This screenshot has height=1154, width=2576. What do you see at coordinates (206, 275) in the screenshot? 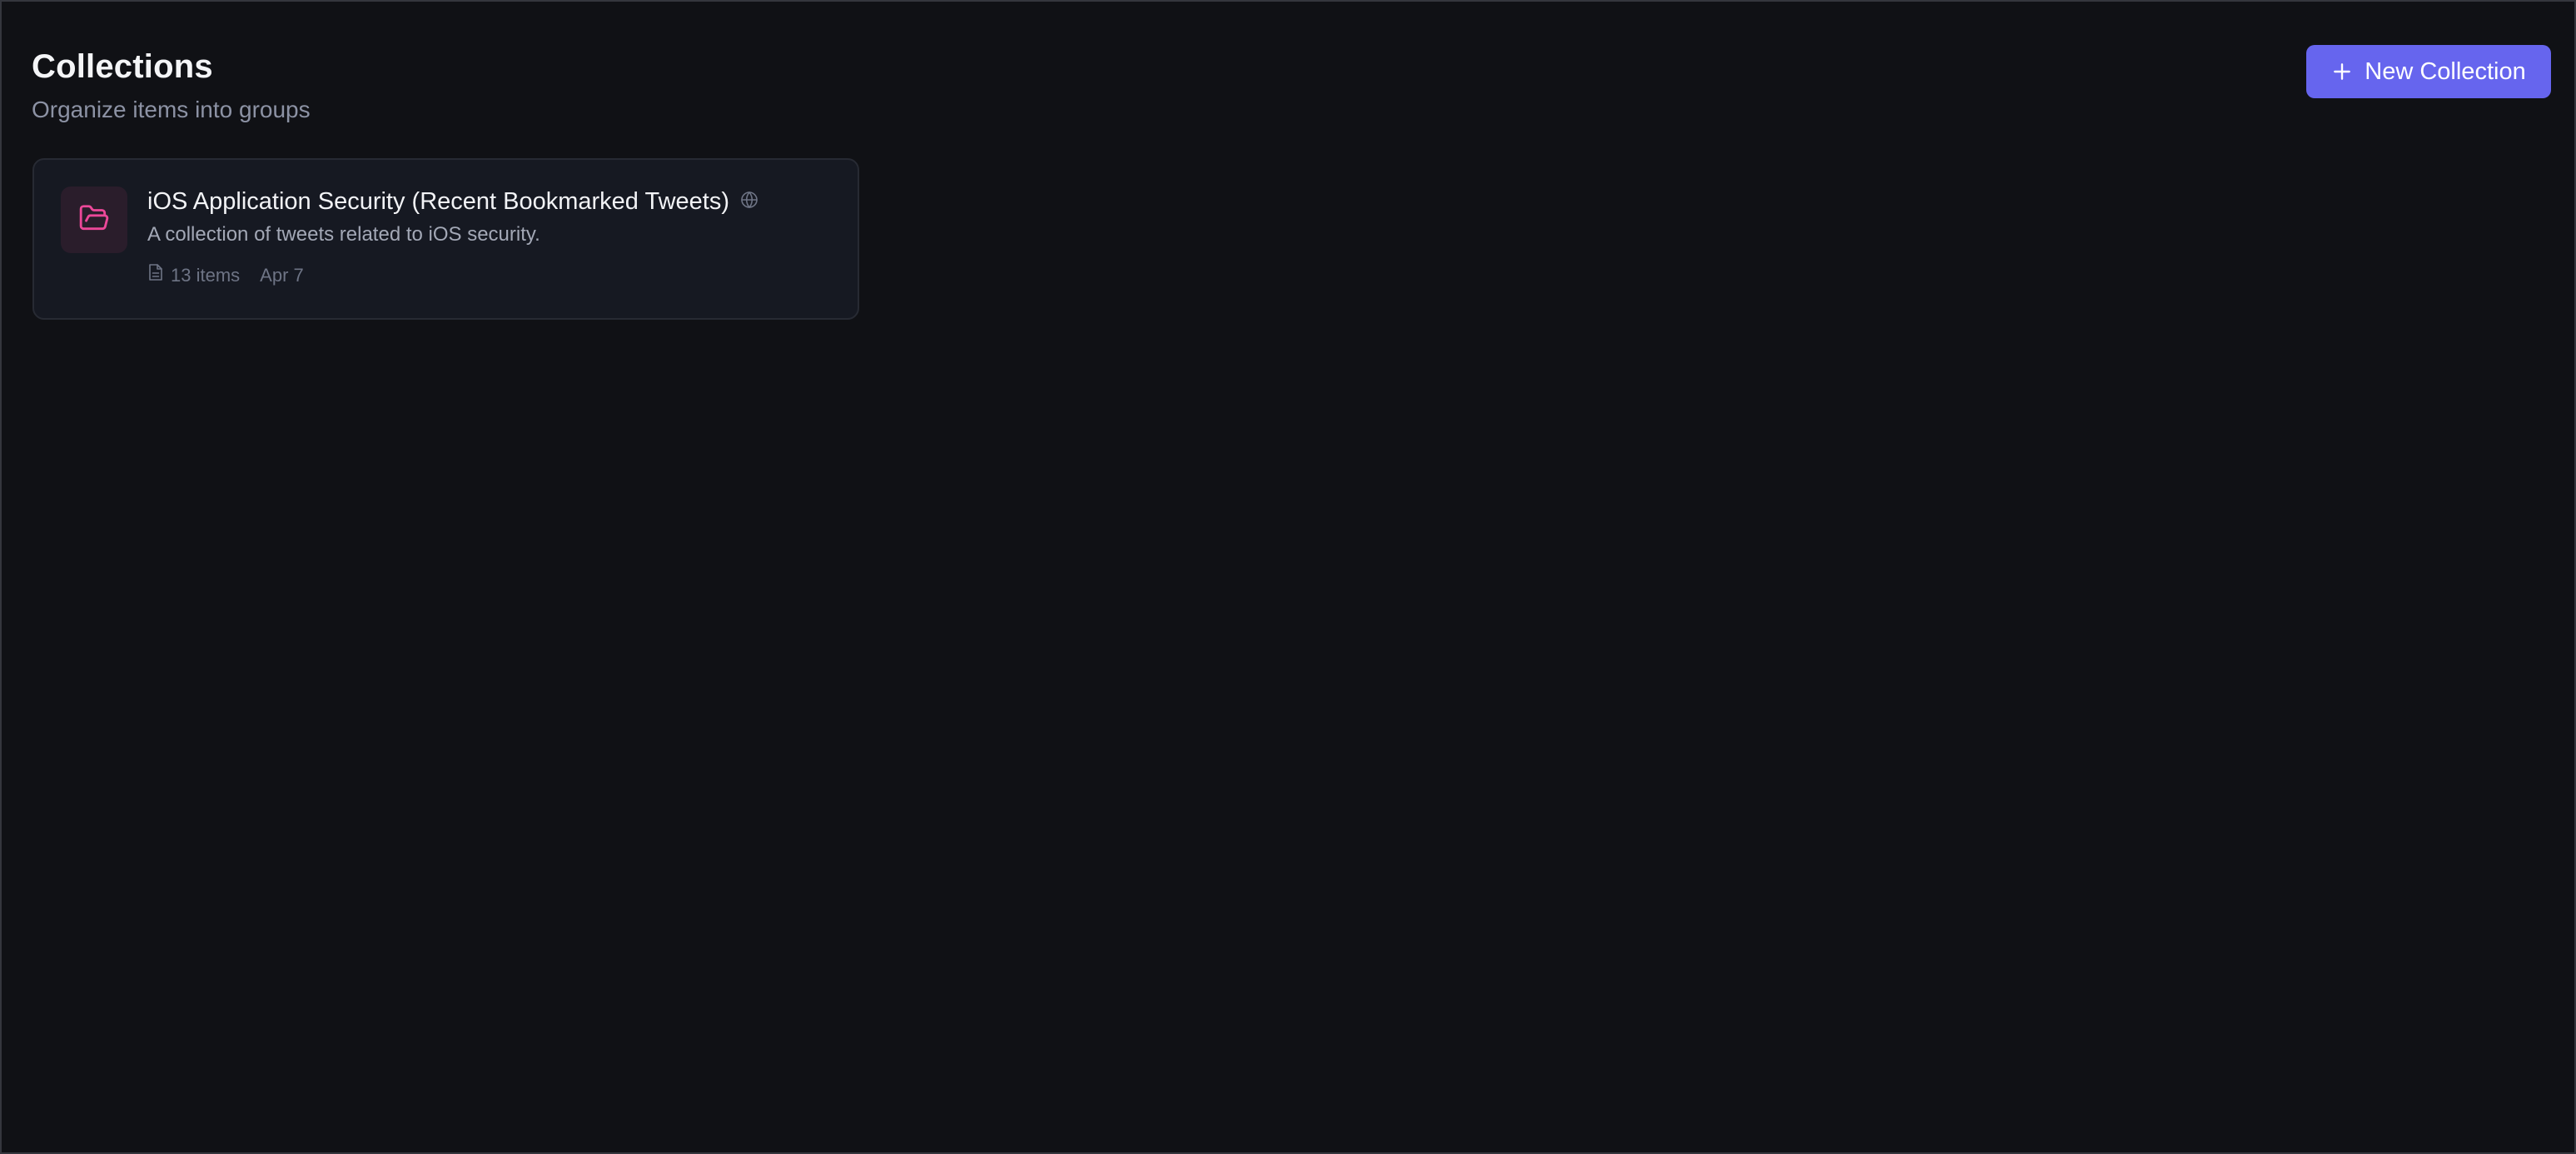
I see `item-count-label: 13 items` at bounding box center [206, 275].